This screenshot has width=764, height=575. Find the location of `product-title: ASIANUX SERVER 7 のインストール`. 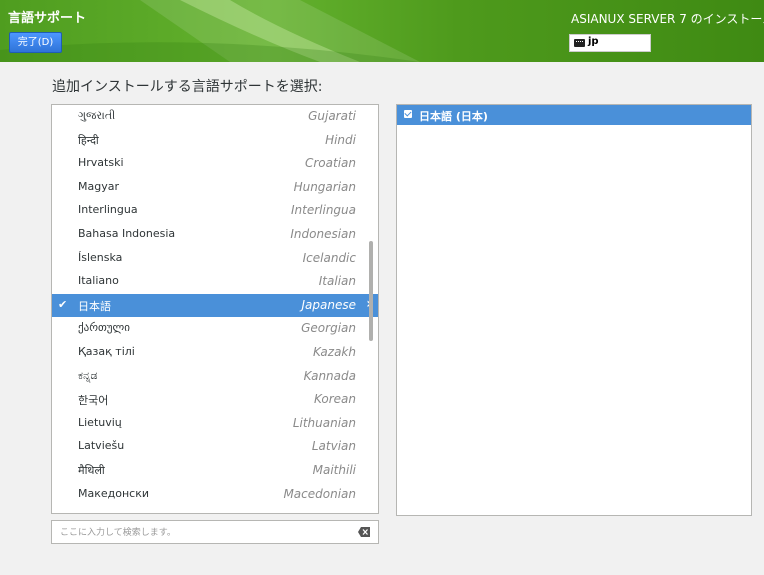

product-title: ASIANUX SERVER 7 のインストール is located at coordinates (667, 19).